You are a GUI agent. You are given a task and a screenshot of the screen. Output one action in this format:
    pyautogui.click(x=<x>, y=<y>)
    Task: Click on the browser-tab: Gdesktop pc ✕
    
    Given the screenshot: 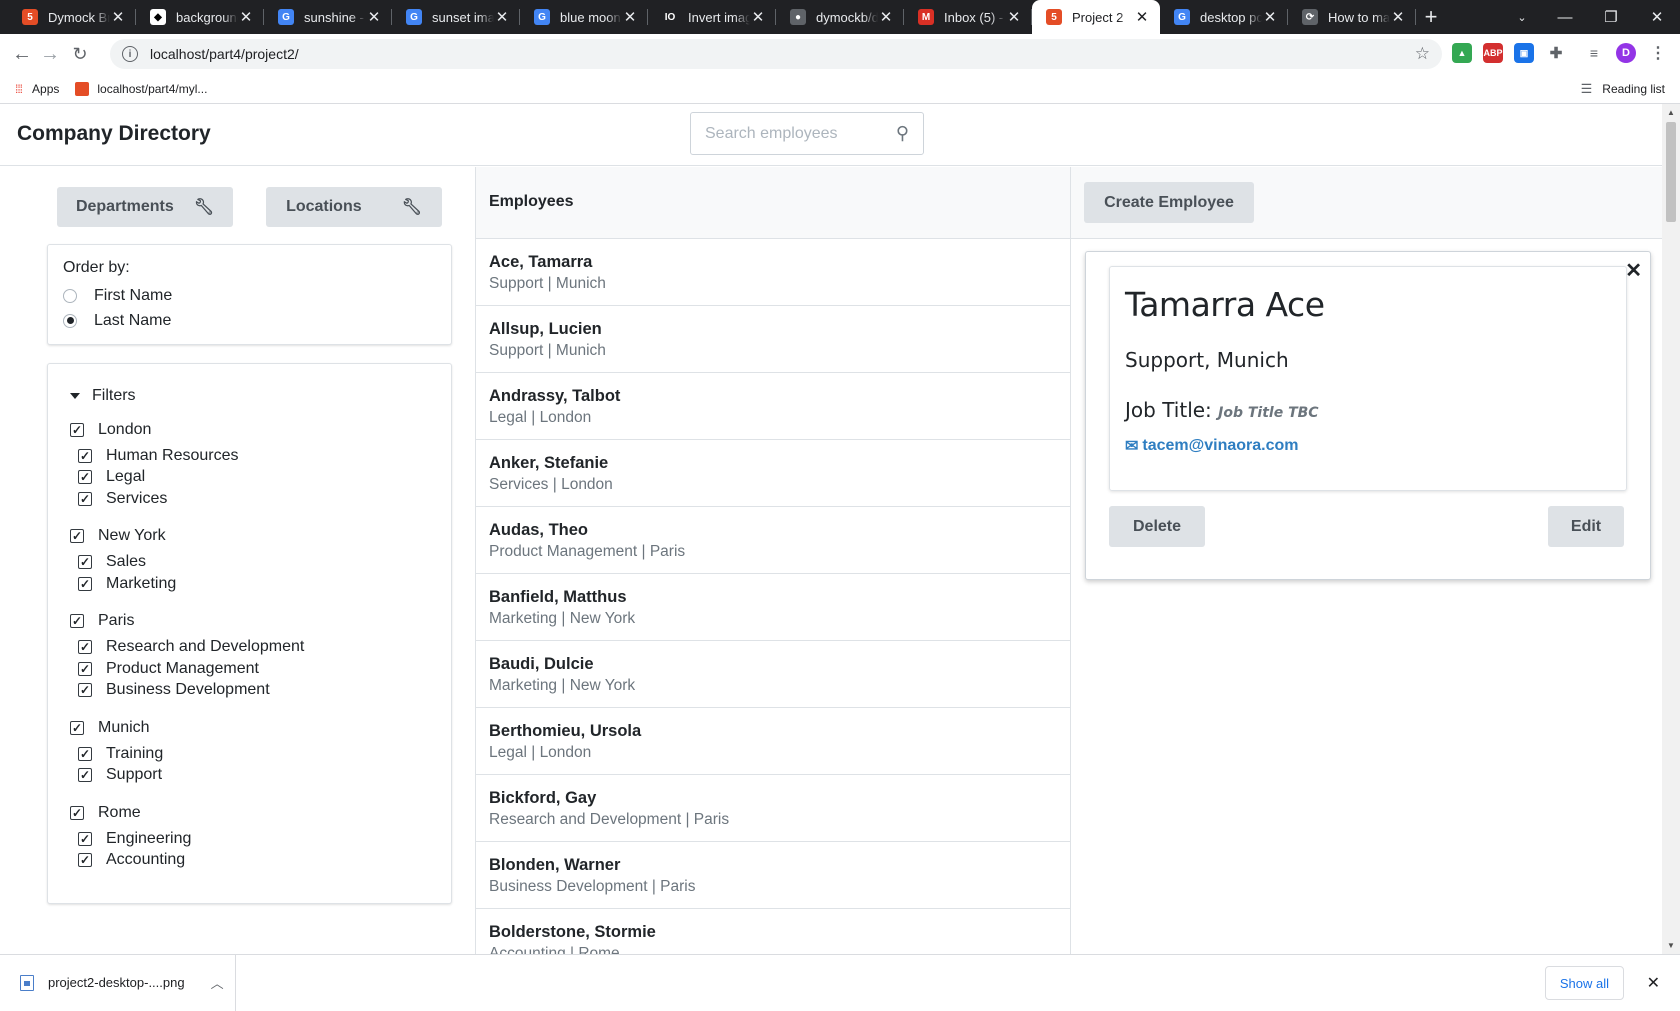 What is the action you would take?
    pyautogui.click(x=1224, y=17)
    